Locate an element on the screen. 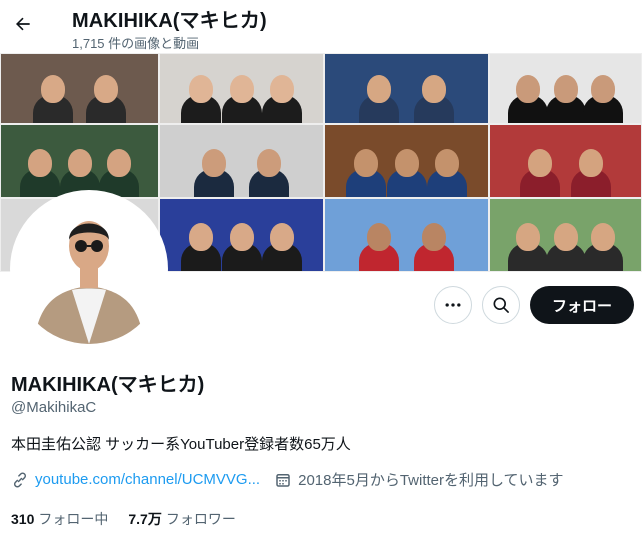 This screenshot has width=642, height=533. following-label: フォロー中 is located at coordinates (73, 519).